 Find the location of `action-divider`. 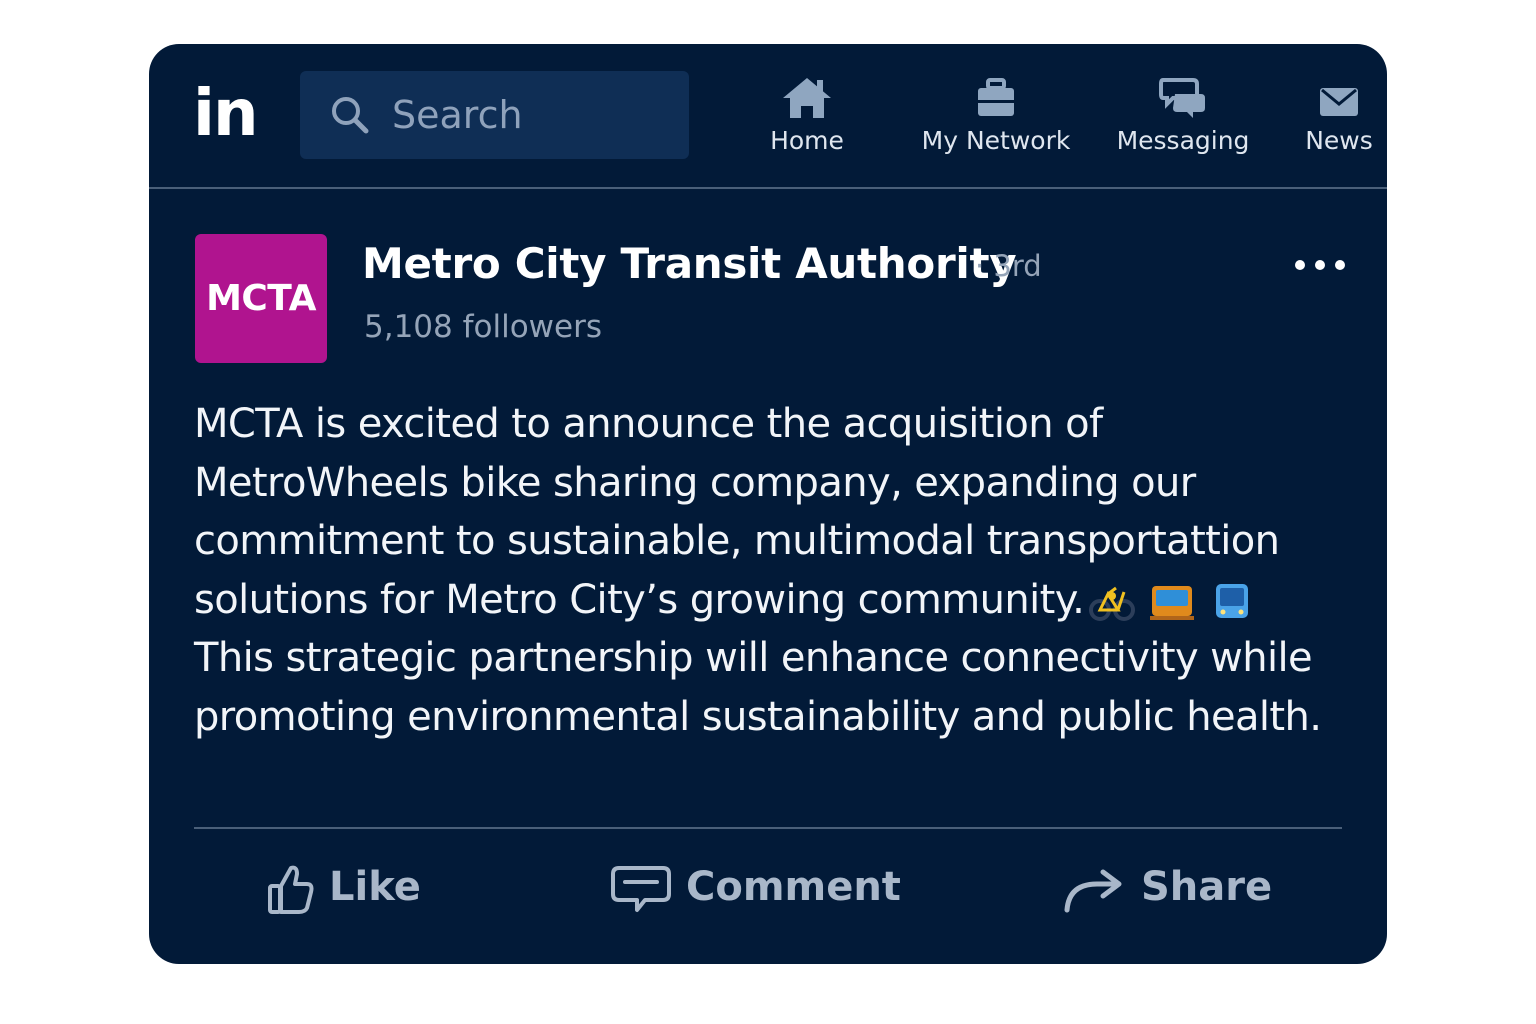

action-divider is located at coordinates (768, 828).